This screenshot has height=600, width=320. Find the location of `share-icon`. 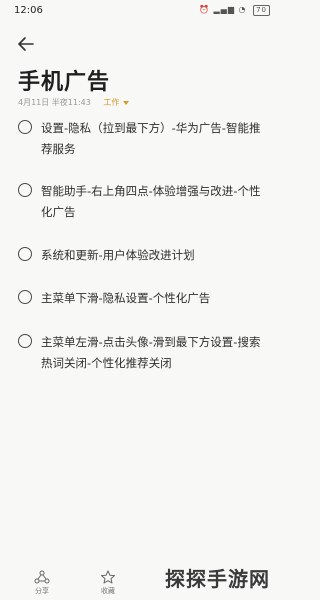

share-icon is located at coordinates (42, 577).